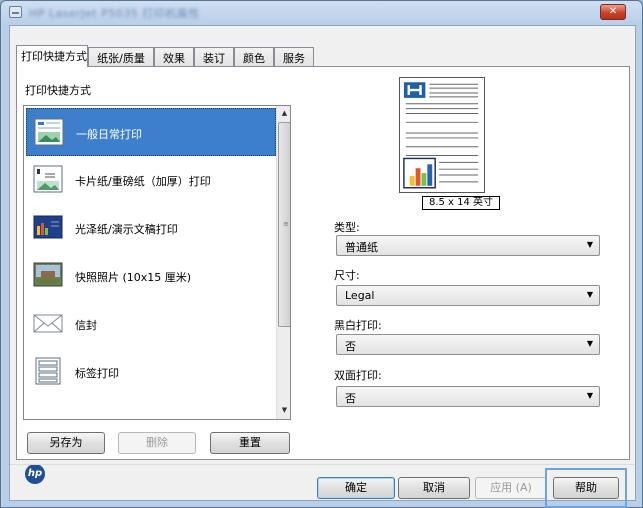 Image resolution: width=643 pixels, height=508 pixels. What do you see at coordinates (361, 247) in the screenshot?
I see `paper-type-value: 普通纸` at bounding box center [361, 247].